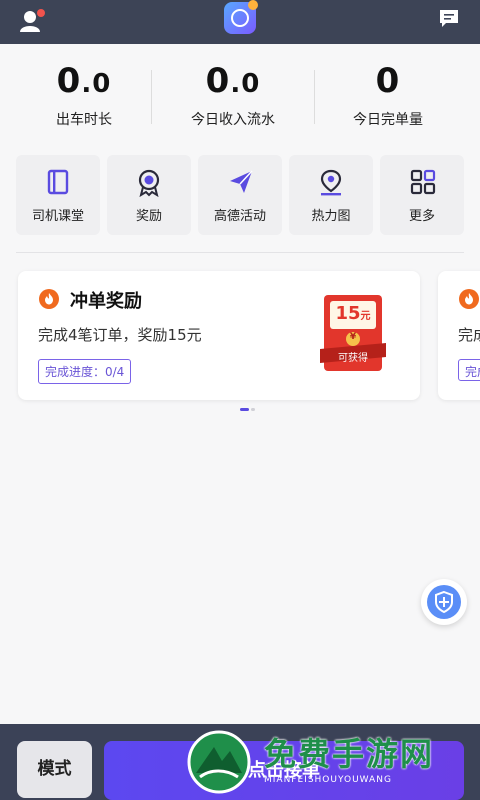  Describe the element at coordinates (85, 371) in the screenshot. I see `reward-progress-badge: 完成进度：0/4` at that location.